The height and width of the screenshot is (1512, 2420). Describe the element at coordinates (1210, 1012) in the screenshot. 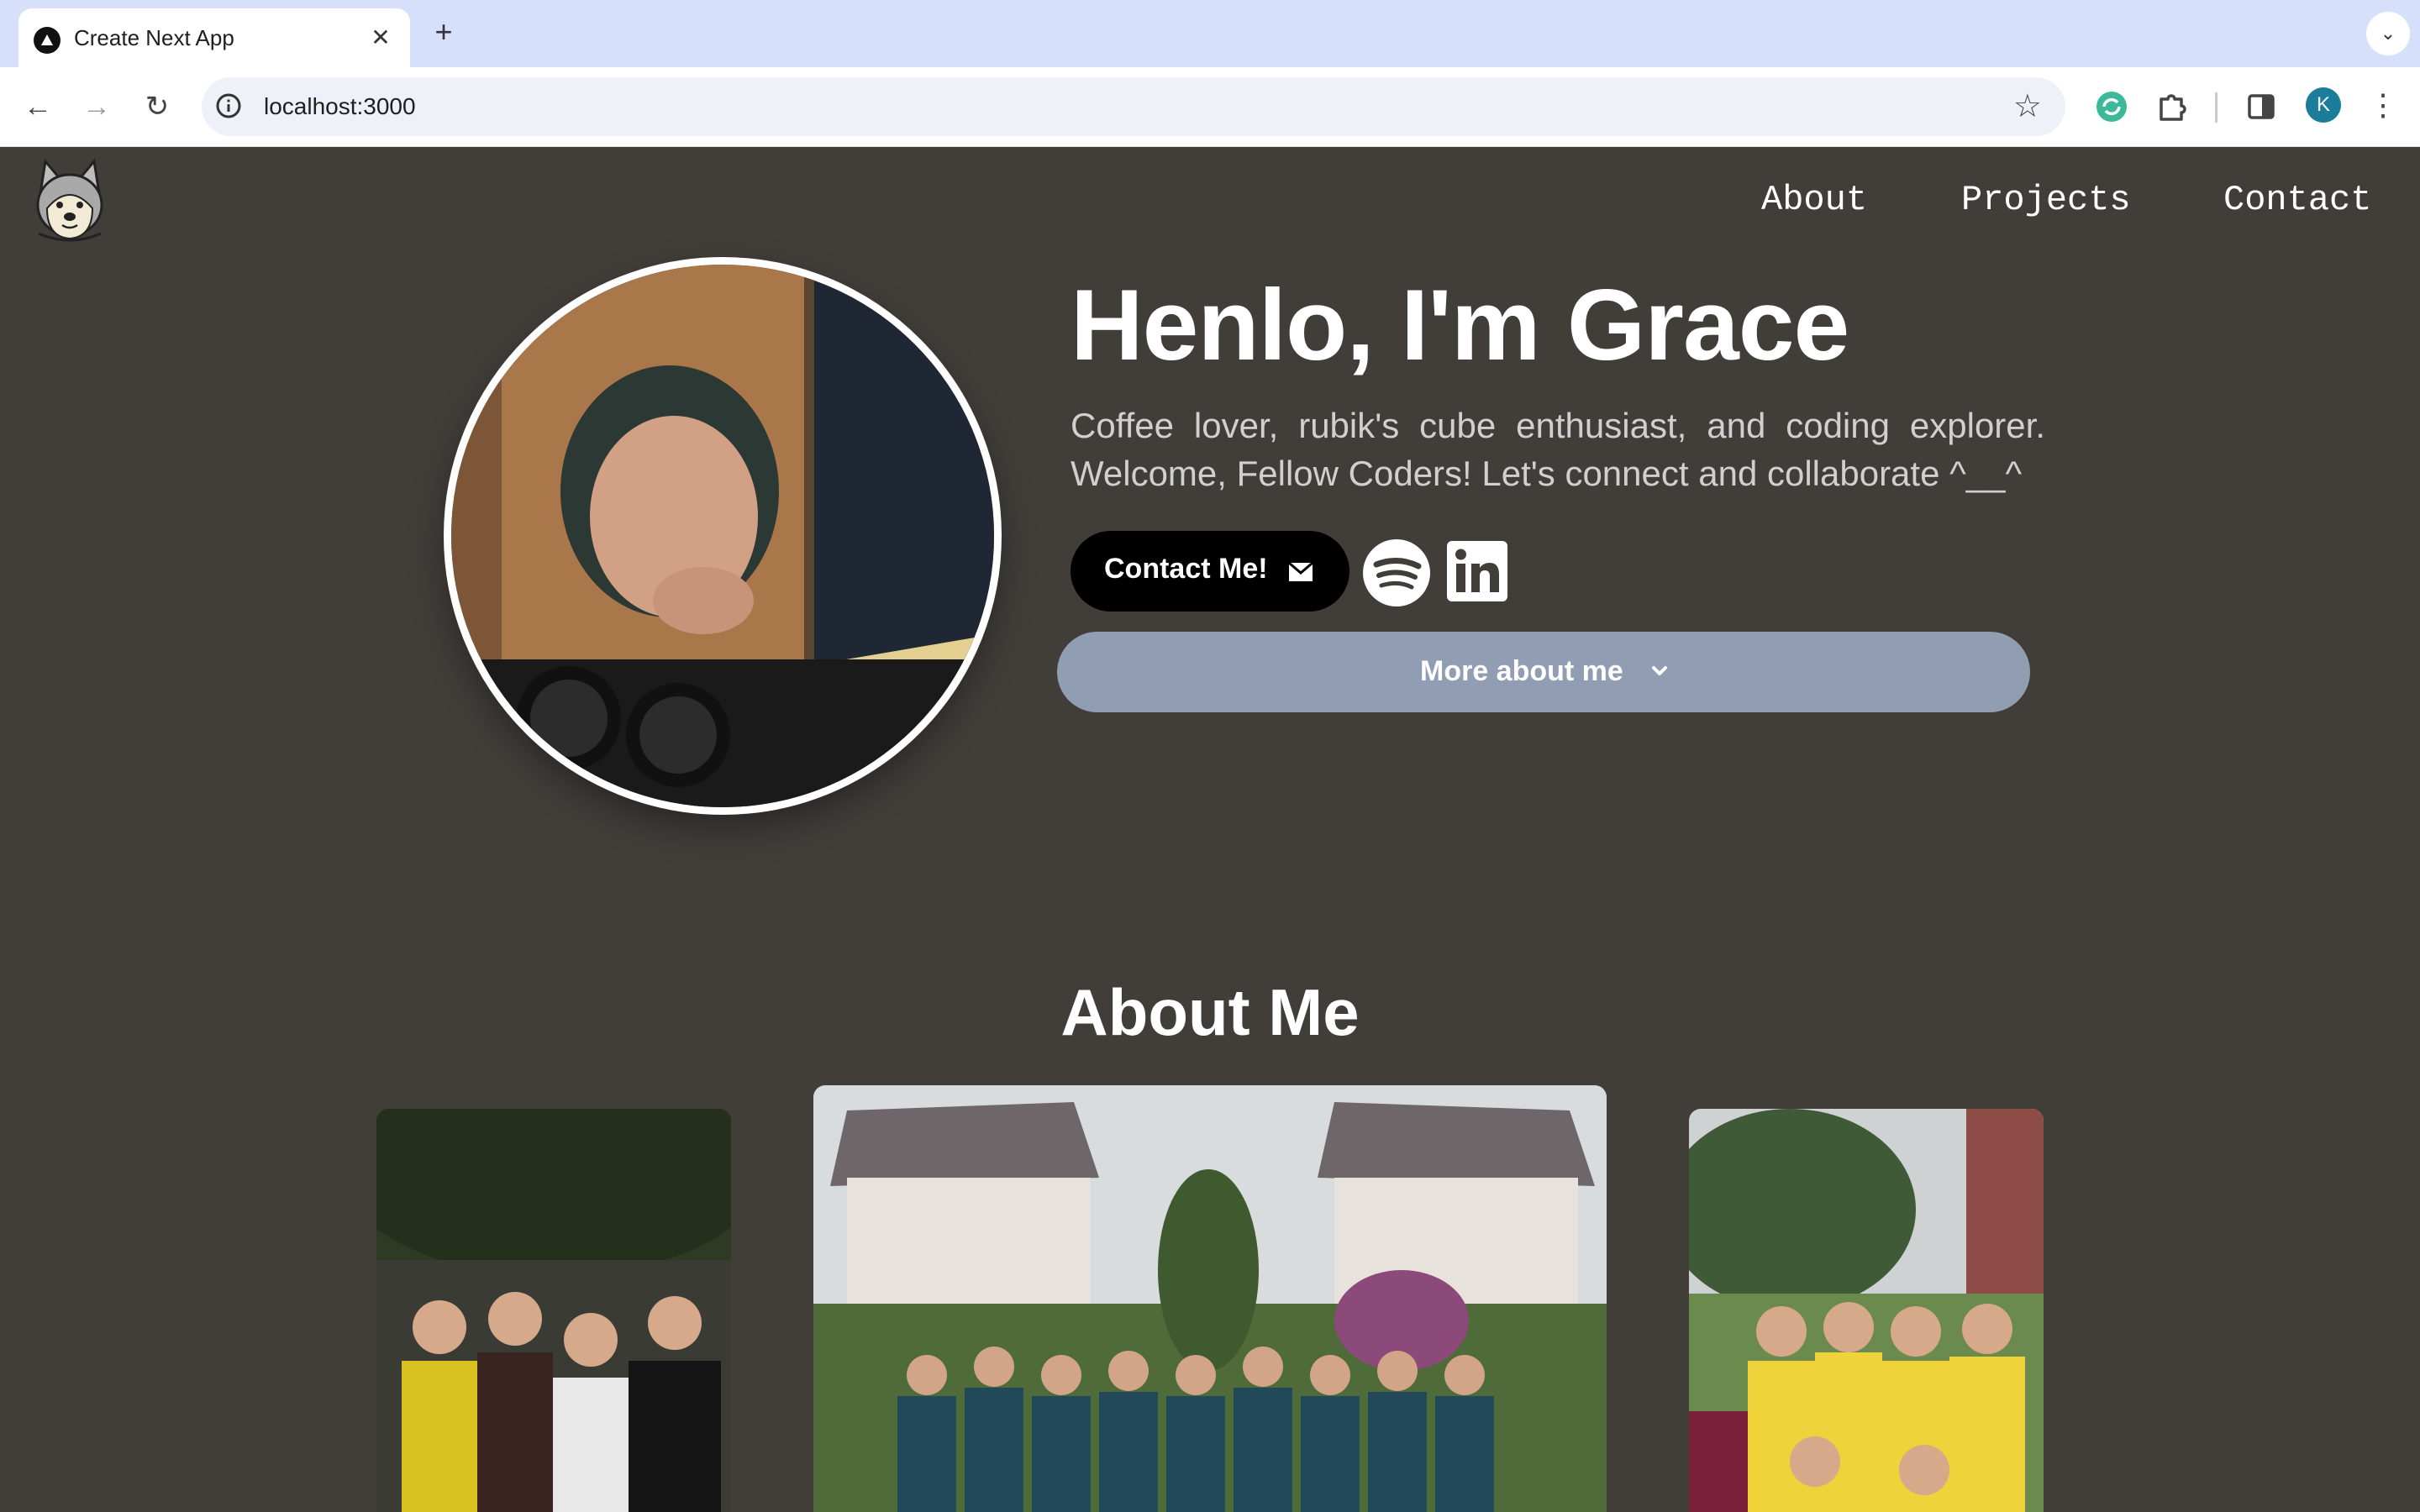

I see `about-me-heading: About Me` at that location.